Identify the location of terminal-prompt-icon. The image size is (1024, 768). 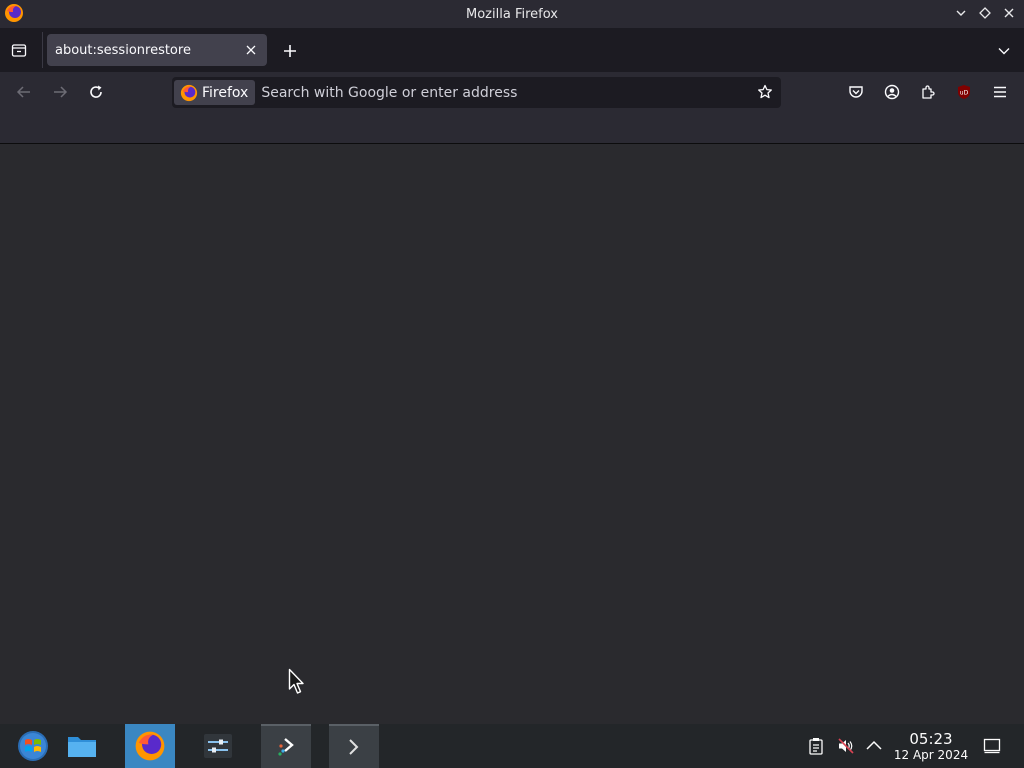
(354, 747).